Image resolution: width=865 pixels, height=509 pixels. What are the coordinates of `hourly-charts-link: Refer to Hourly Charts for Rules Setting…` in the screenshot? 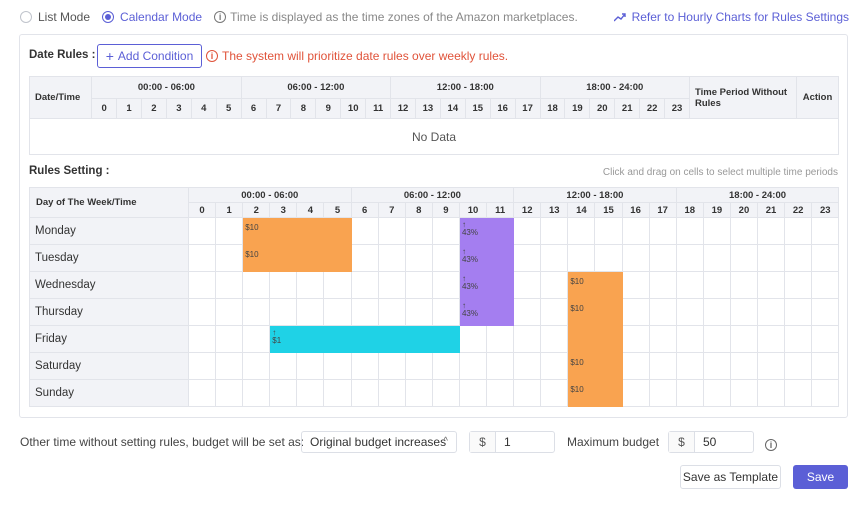 It's located at (731, 17).